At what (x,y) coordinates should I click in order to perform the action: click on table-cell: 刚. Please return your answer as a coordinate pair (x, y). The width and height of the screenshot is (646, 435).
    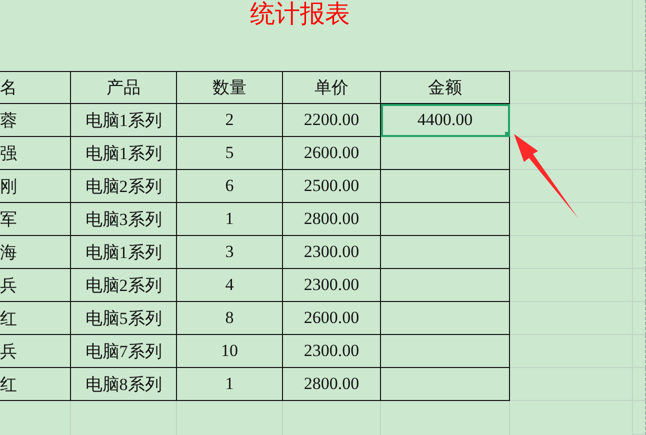
    Looking at the image, I should click on (35, 186).